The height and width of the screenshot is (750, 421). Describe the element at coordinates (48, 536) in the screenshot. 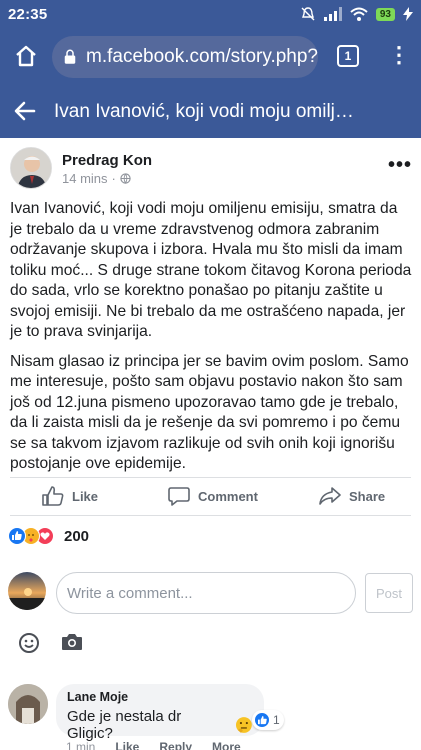

I see `reaction-summary: 200` at that location.